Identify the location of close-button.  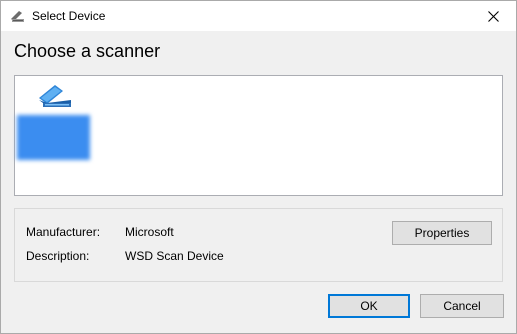
(493, 16).